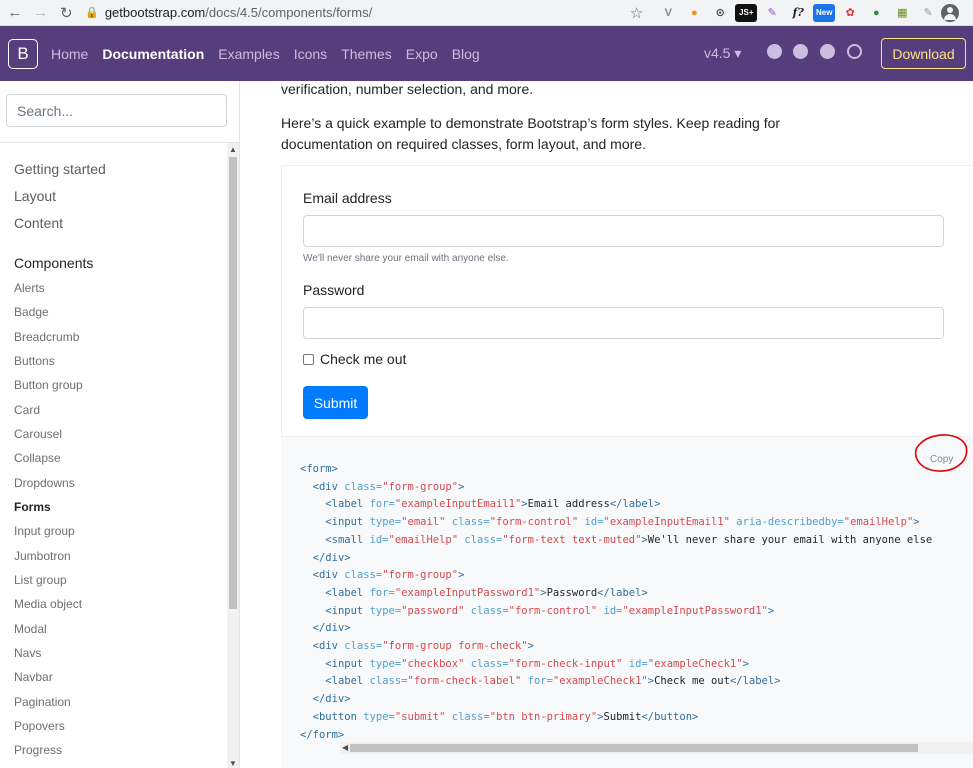 The image size is (973, 768). What do you see at coordinates (772, 13) in the screenshot?
I see `extension-pen-icon: ✎` at bounding box center [772, 13].